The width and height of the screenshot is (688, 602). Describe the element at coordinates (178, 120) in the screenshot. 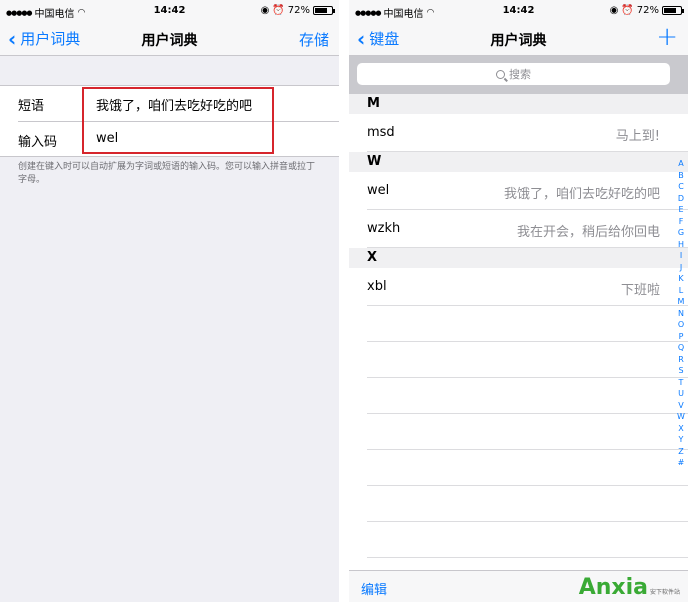

I see `highlight-annotation` at that location.